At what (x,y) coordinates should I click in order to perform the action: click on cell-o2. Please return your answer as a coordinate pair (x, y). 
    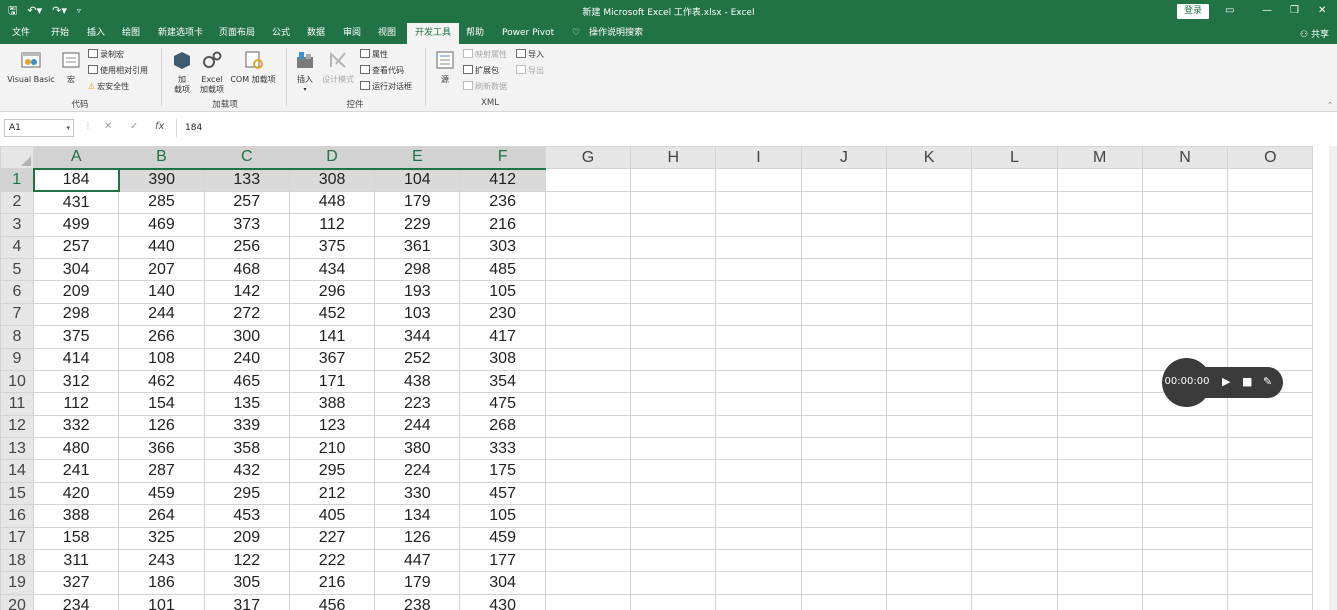
    Looking at the image, I should click on (1270, 202).